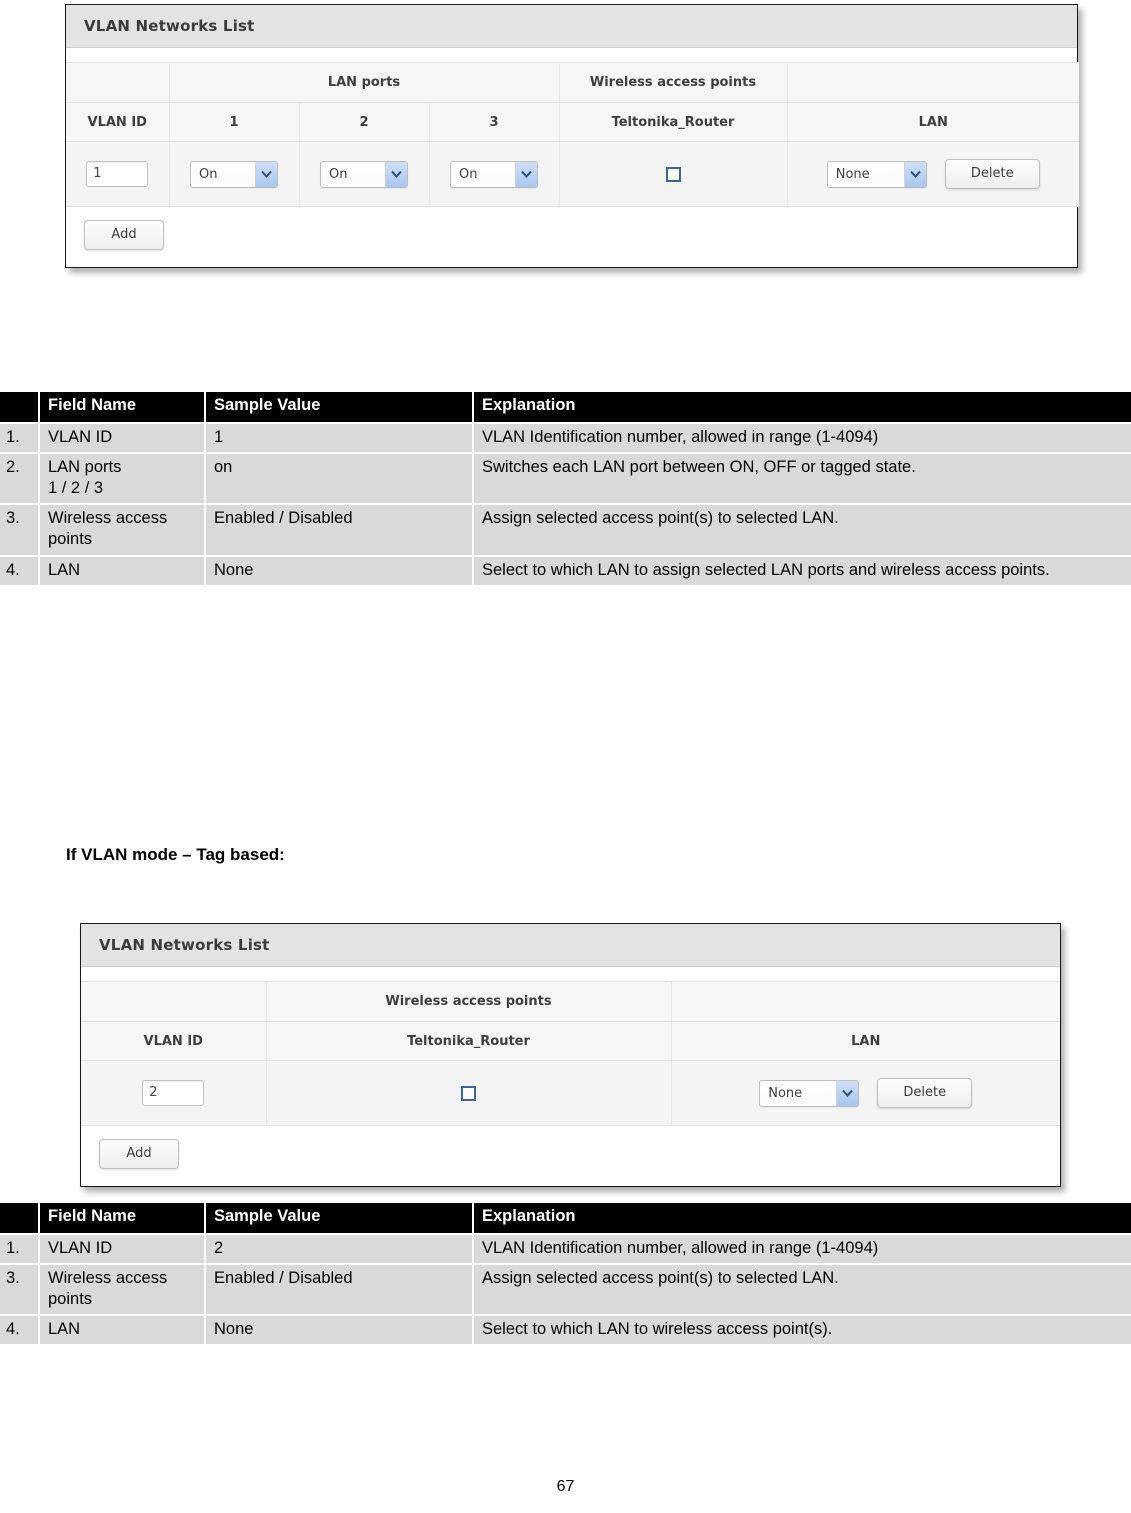  What do you see at coordinates (570, 945) in the screenshot?
I see `widget-title-tag-based: VLAN Networks List` at bounding box center [570, 945].